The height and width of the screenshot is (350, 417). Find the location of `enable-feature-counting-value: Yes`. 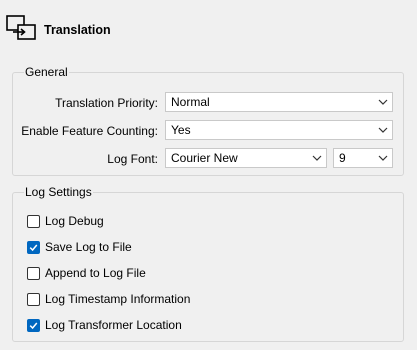

enable-feature-counting-value: Yes is located at coordinates (181, 130).